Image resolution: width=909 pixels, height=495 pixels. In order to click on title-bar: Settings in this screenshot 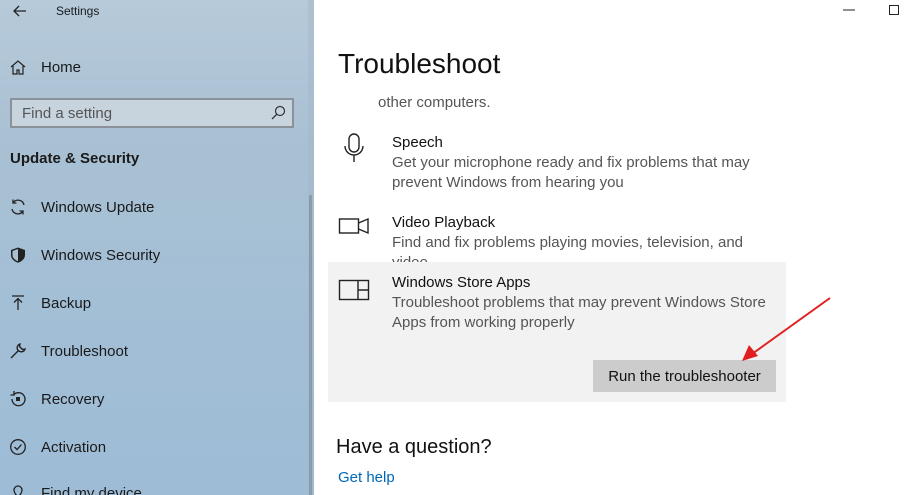, I will do `click(157, 11)`.